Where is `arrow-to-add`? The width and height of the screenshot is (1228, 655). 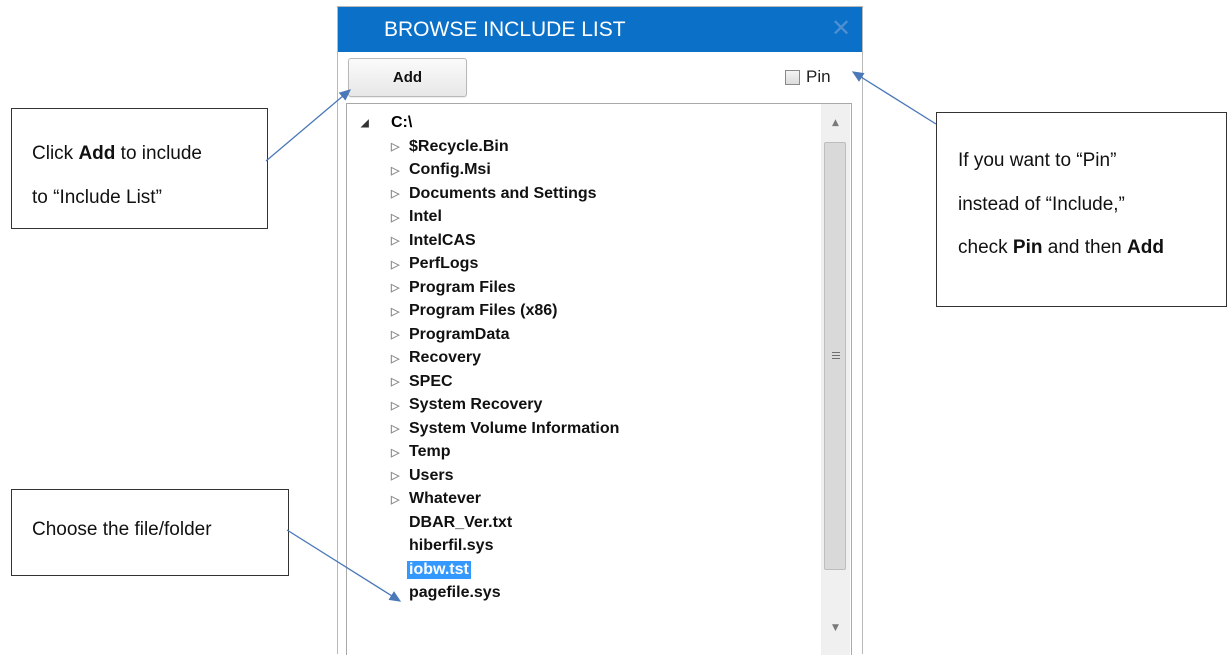 arrow-to-add is located at coordinates (308, 125).